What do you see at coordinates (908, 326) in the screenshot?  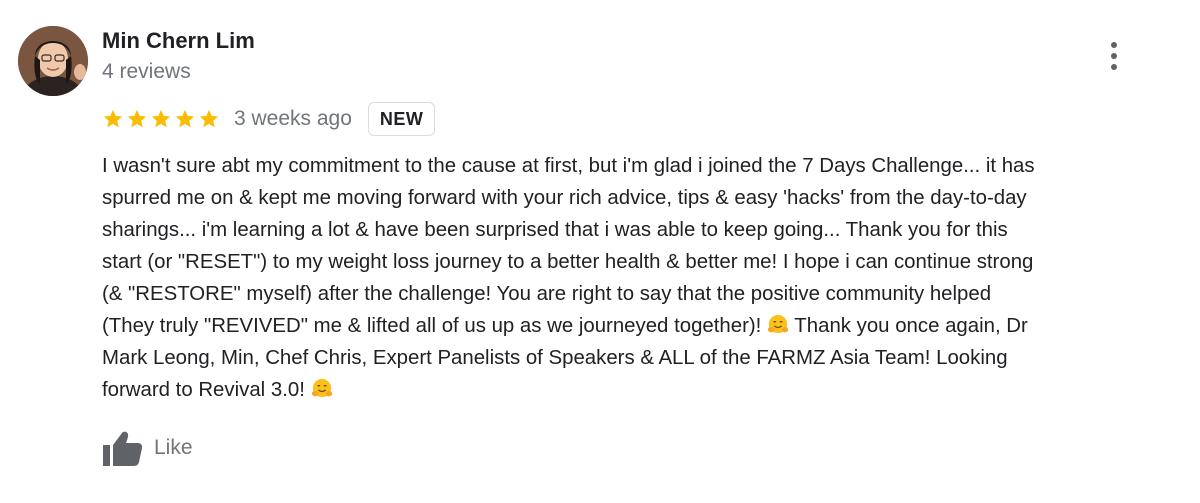 I see `review-text-segment: Thank you once again, Dr` at bounding box center [908, 326].